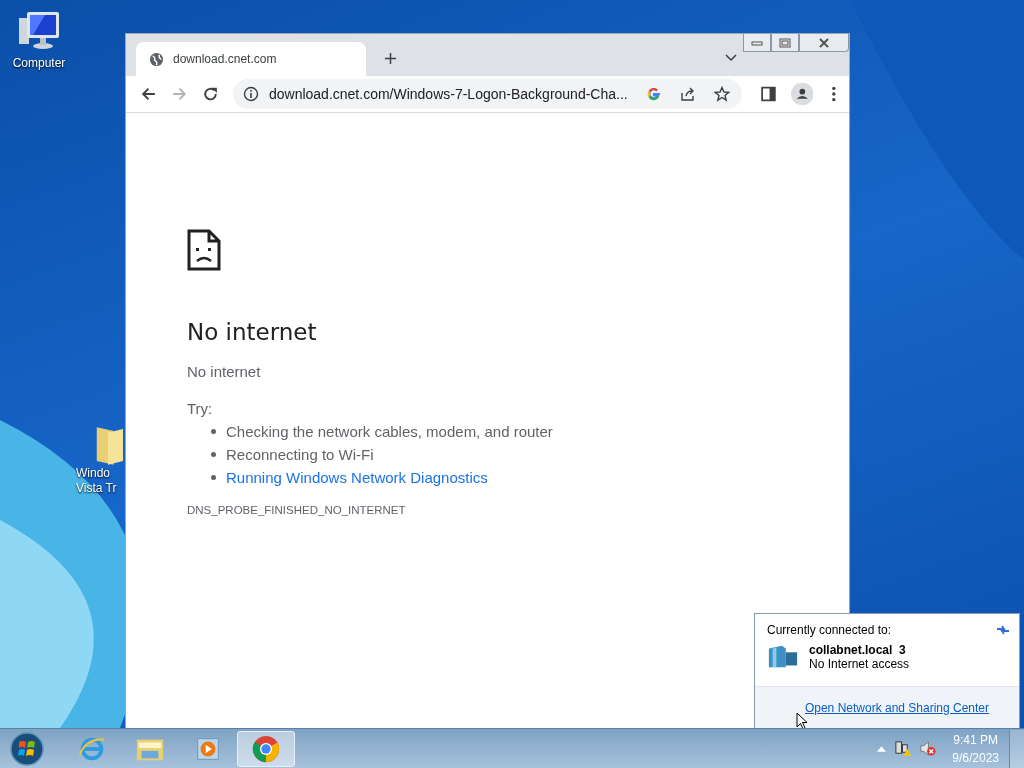 This screenshot has height=768, width=1024. Describe the element at coordinates (858, 650) in the screenshot. I see `network-name: collabnet.local 3` at that location.